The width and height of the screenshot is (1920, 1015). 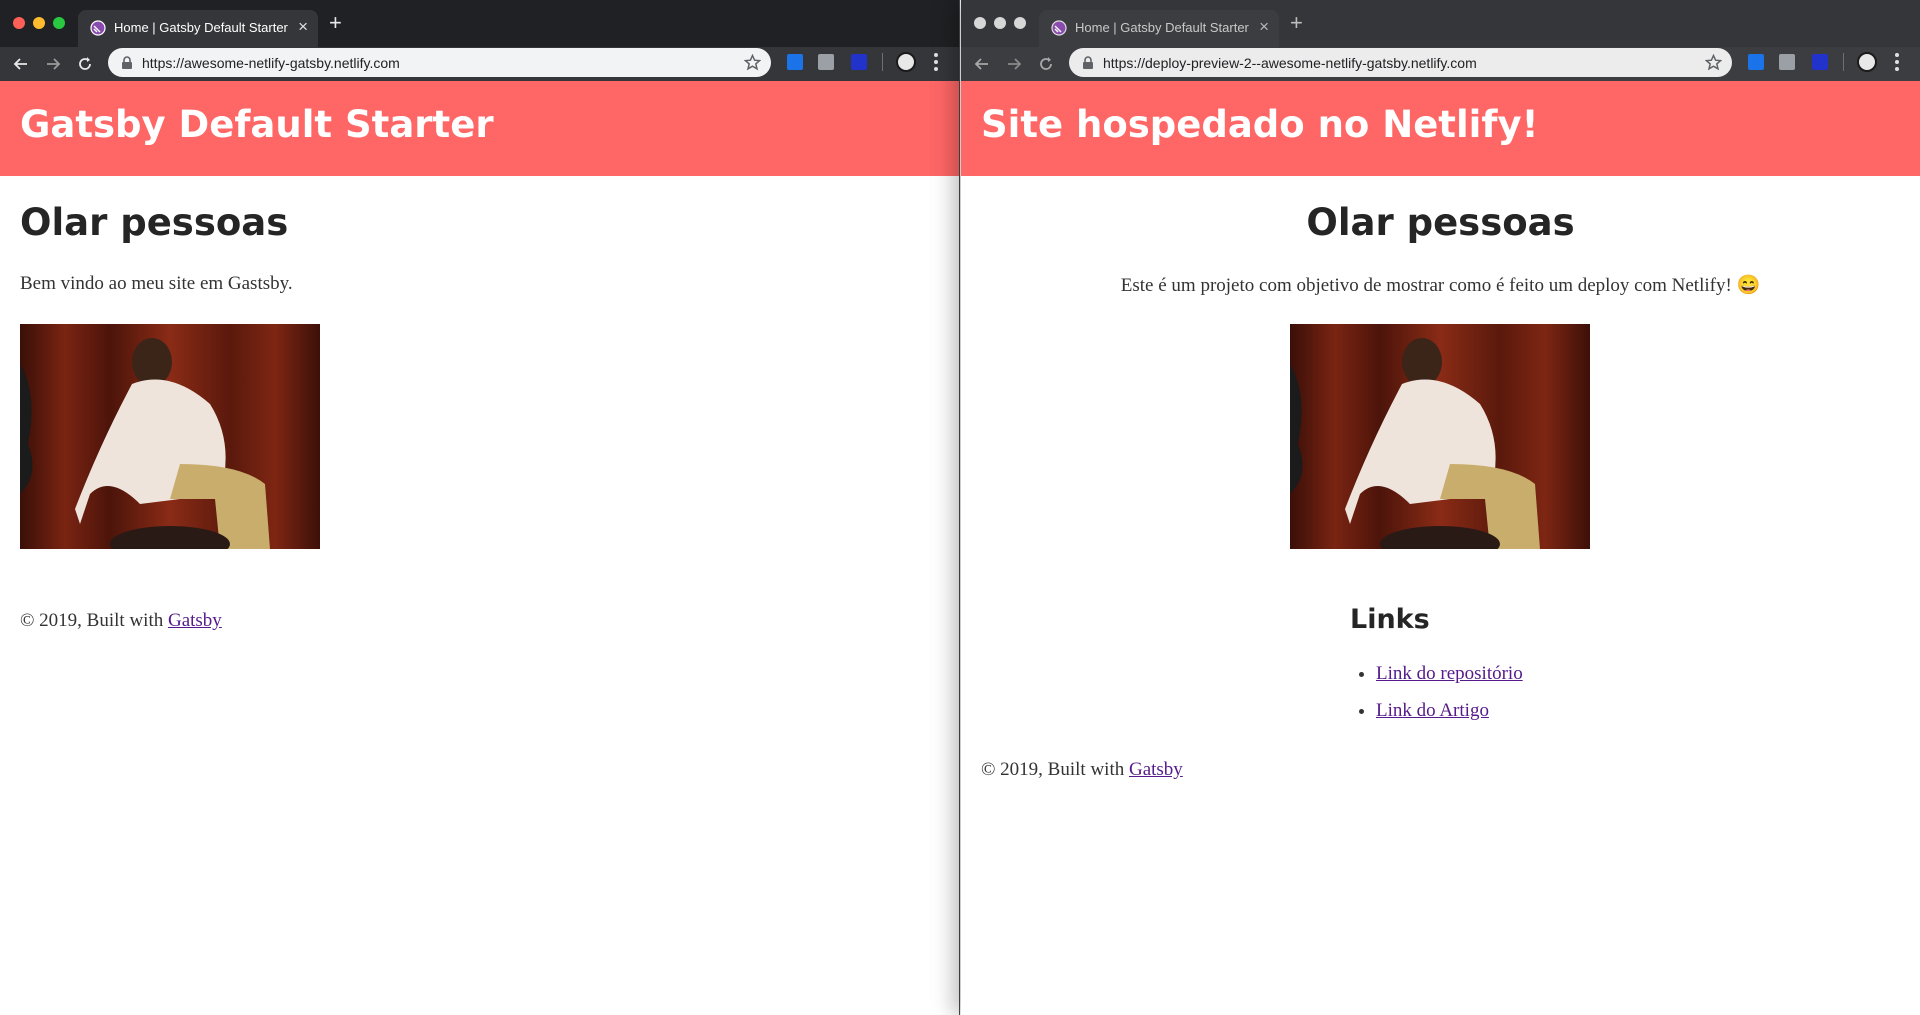 What do you see at coordinates (1259, 125) in the screenshot?
I see `site-title-link: Site hospedado no Netlify!` at bounding box center [1259, 125].